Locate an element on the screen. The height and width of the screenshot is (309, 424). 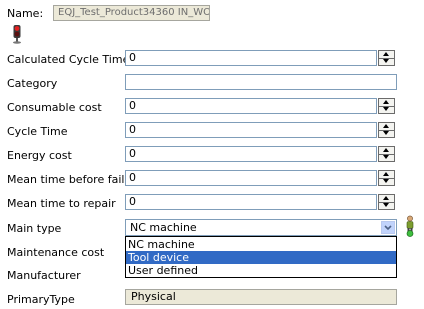
mean-time-before-failure-label: Mean time before failure is located at coordinates (75, 179).